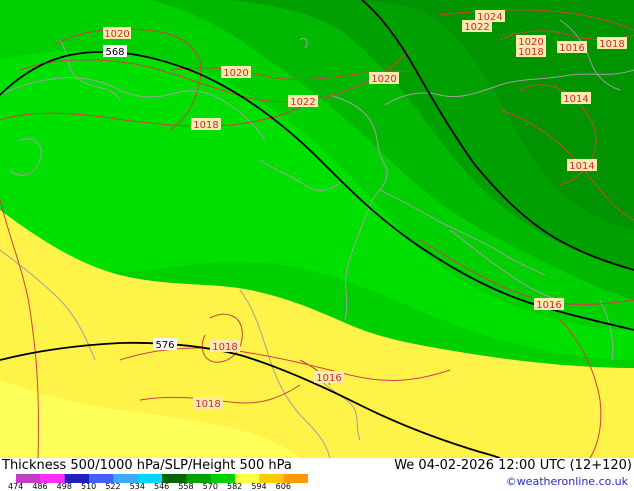 The width and height of the screenshot is (634, 491). Describe the element at coordinates (164, 345) in the screenshot. I see `height-label-576: 576` at that location.